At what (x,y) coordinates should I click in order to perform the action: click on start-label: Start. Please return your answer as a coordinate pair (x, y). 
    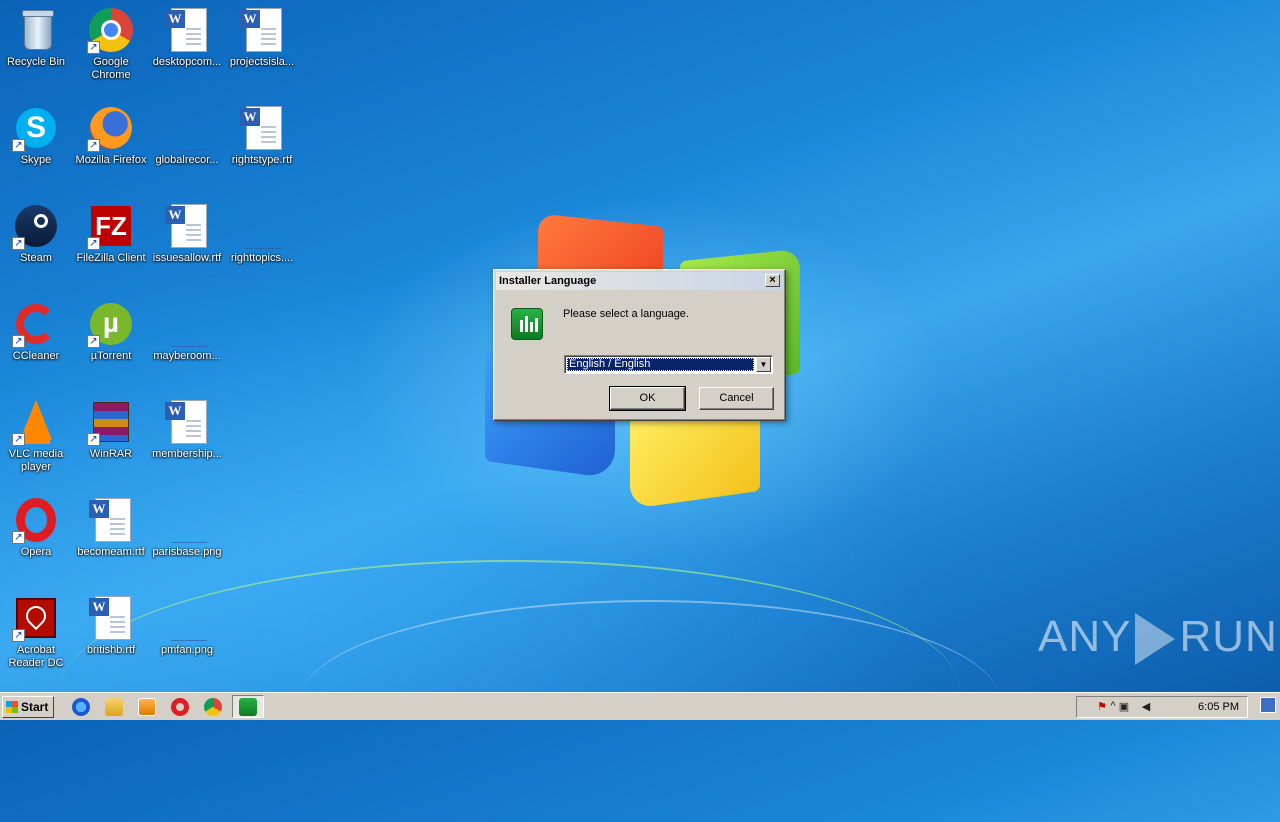
    Looking at the image, I should click on (35, 707).